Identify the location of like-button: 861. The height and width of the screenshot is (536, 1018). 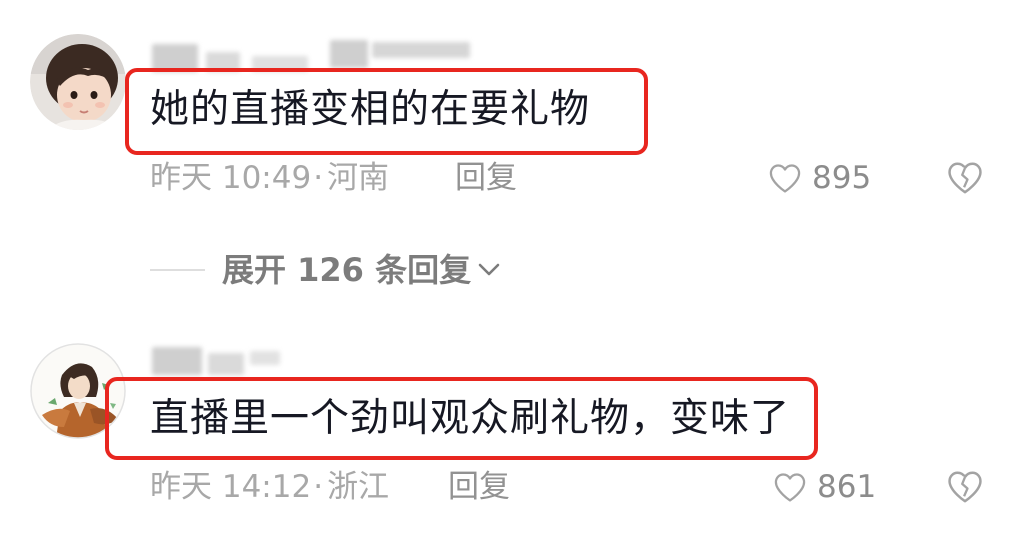
(824, 487).